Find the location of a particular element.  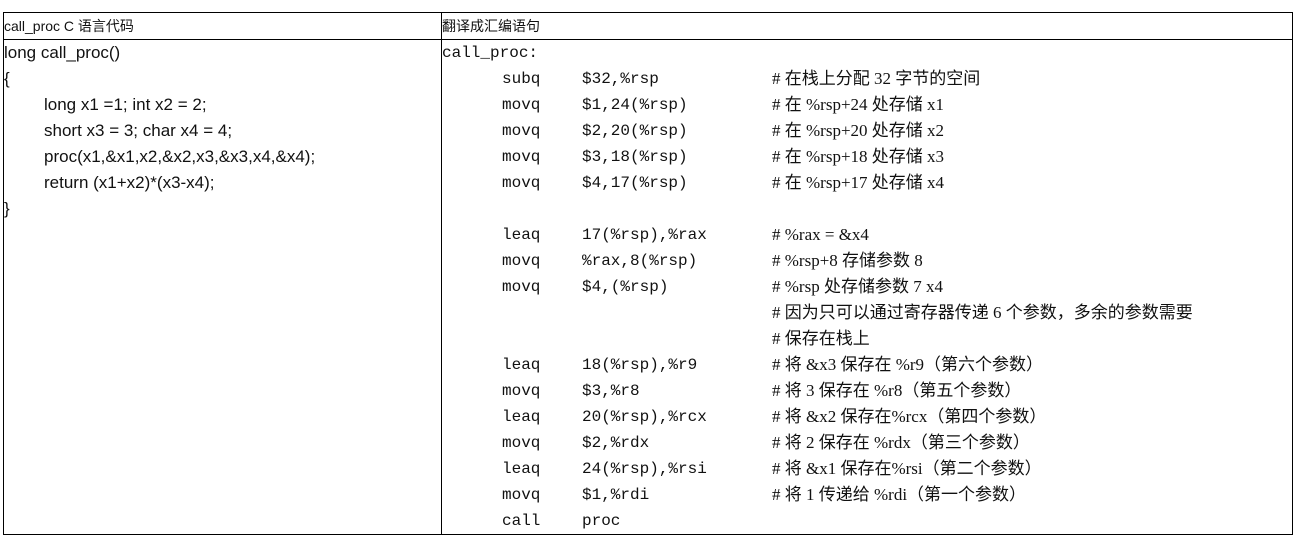

c-code-line: return (x1+x2)*(x3-x4); is located at coordinates (129, 182).